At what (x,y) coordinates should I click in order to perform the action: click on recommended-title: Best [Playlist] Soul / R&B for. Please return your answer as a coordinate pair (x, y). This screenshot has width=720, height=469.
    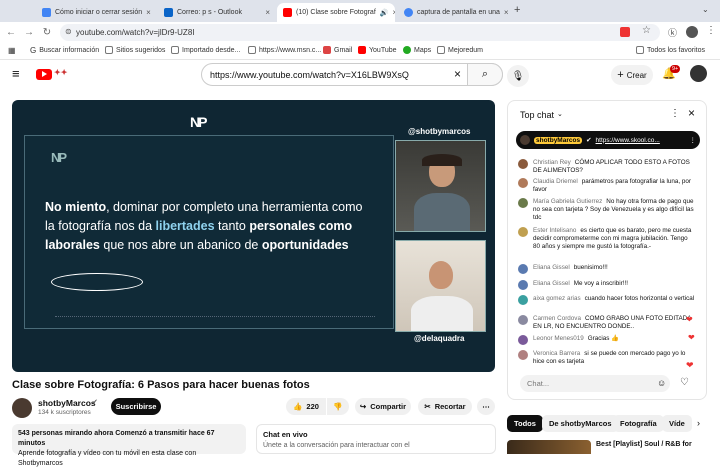
    Looking at the image, I should click on (644, 444).